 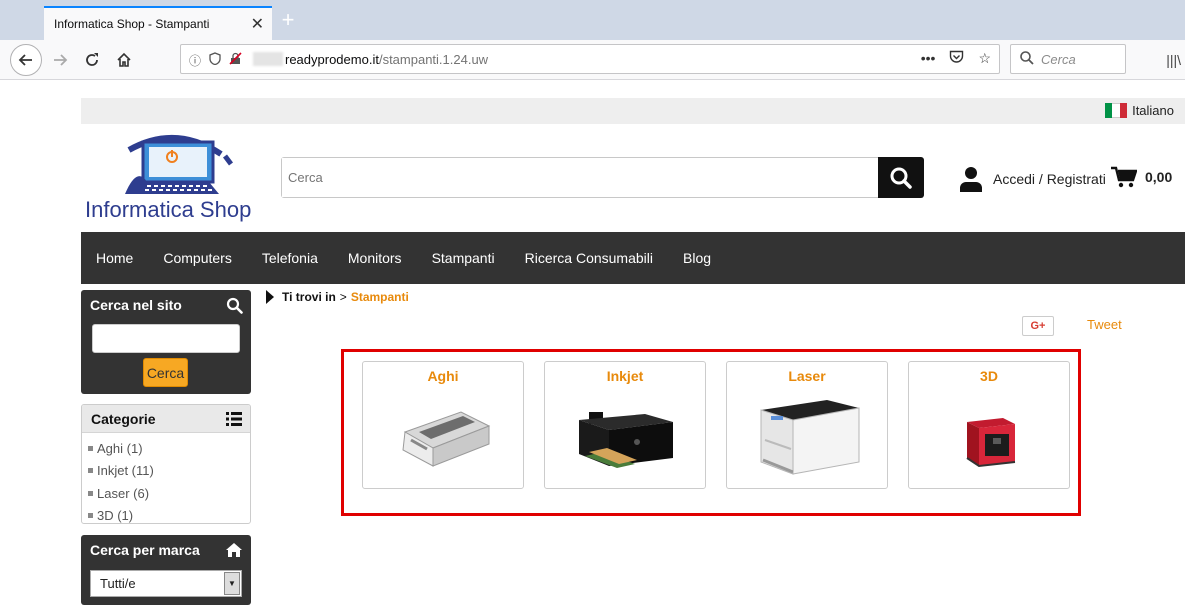 What do you see at coordinates (446, 439) in the screenshot?
I see `dot-matrix-printer-icon` at bounding box center [446, 439].